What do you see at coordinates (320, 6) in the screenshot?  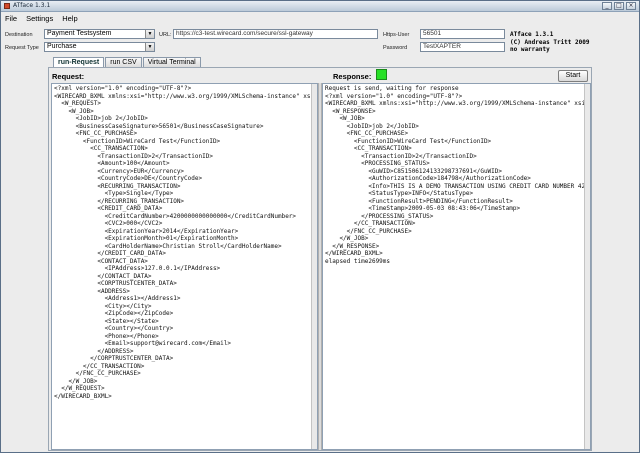 I see `title-bar: ATface 1.3.1 _ □ ×` at bounding box center [320, 6].